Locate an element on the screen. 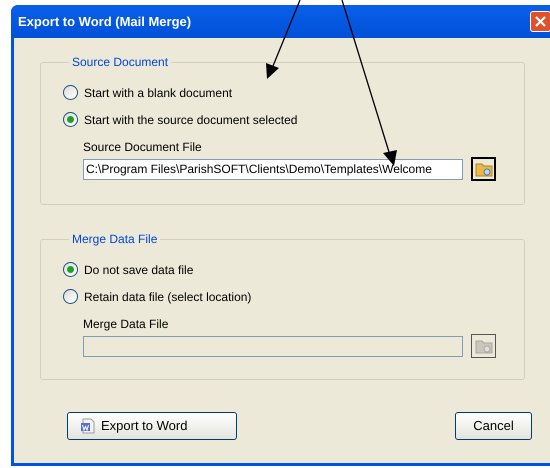 This screenshot has height=468, width=550. radio-label: Start with the source document selected is located at coordinates (191, 120).